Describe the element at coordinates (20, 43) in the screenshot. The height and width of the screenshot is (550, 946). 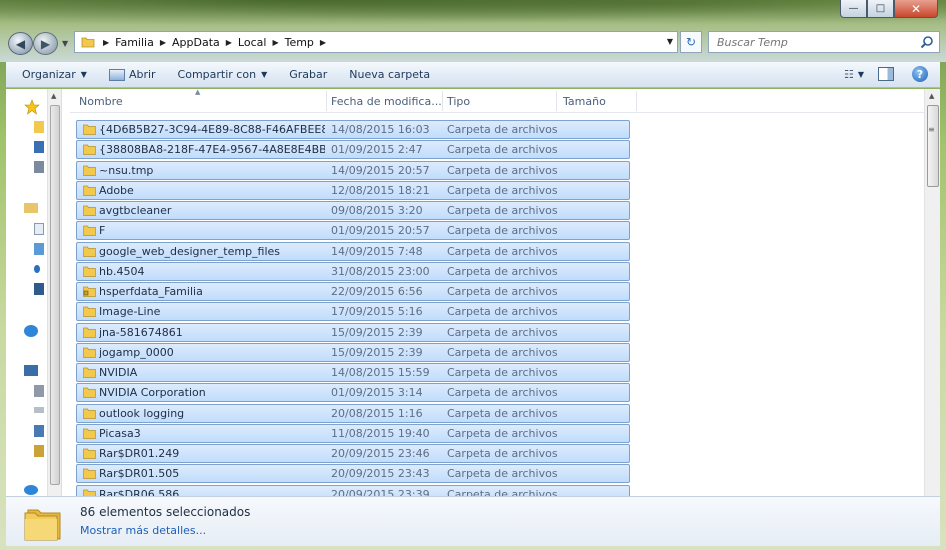
I see `back-button: ◀` at that location.